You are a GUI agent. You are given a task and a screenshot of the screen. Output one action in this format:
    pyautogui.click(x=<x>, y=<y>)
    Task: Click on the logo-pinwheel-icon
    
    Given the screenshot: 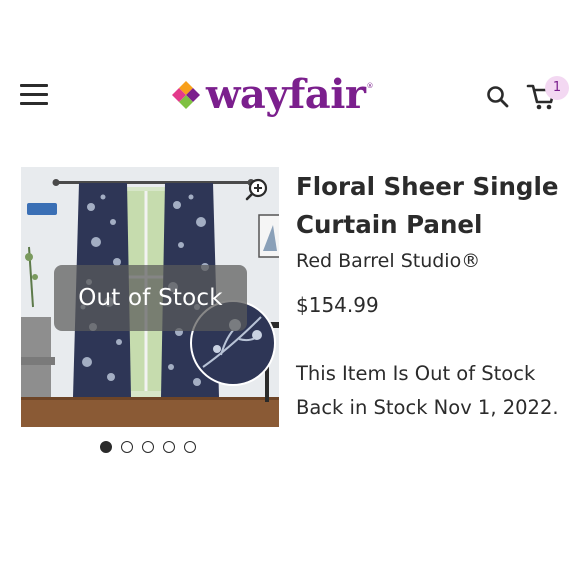 What is the action you would take?
    pyautogui.click(x=186, y=95)
    